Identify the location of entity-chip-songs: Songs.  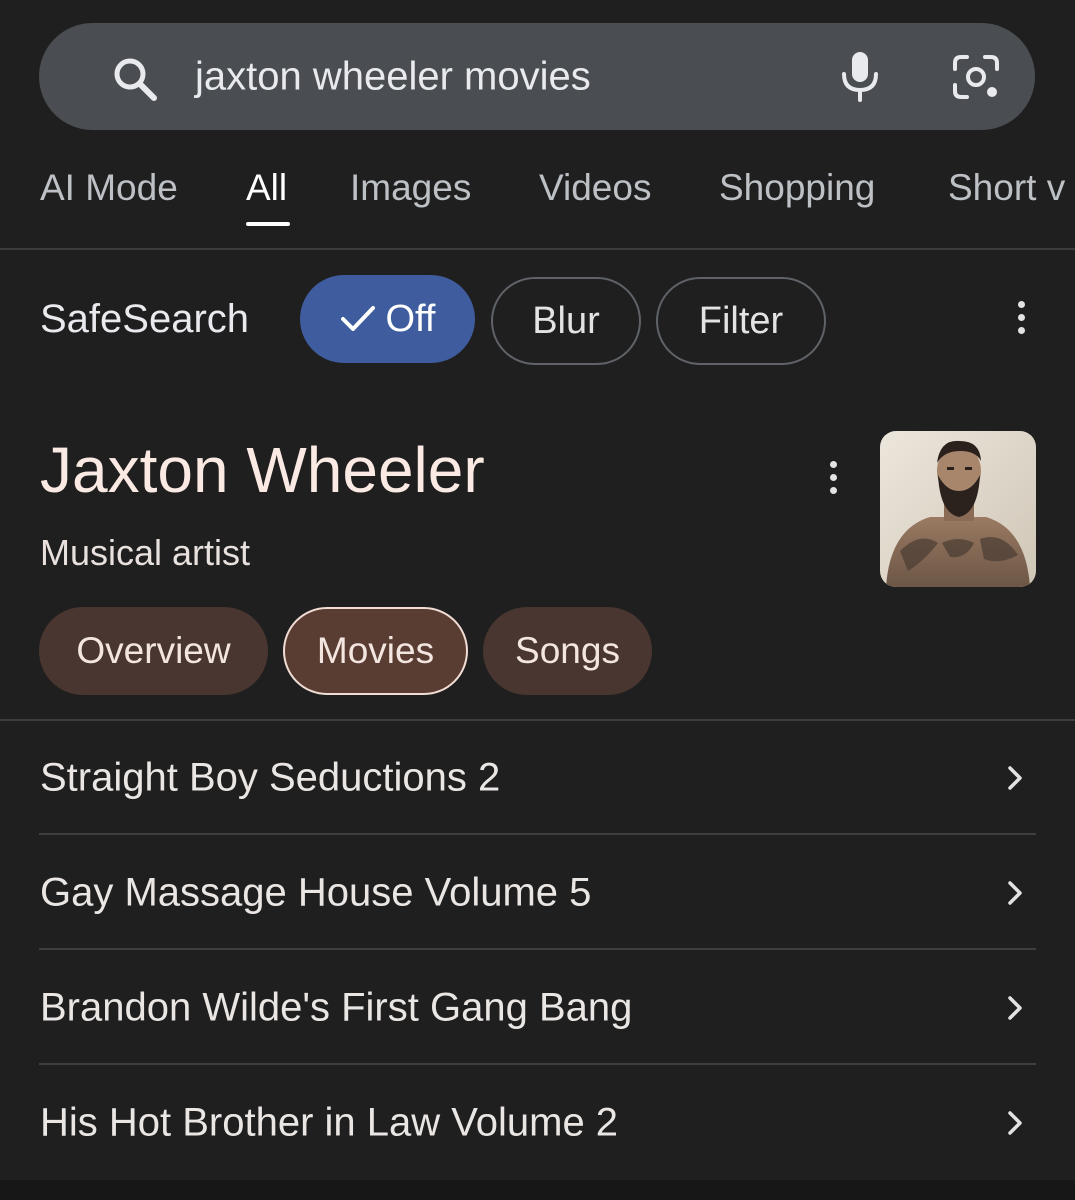
(567, 651).